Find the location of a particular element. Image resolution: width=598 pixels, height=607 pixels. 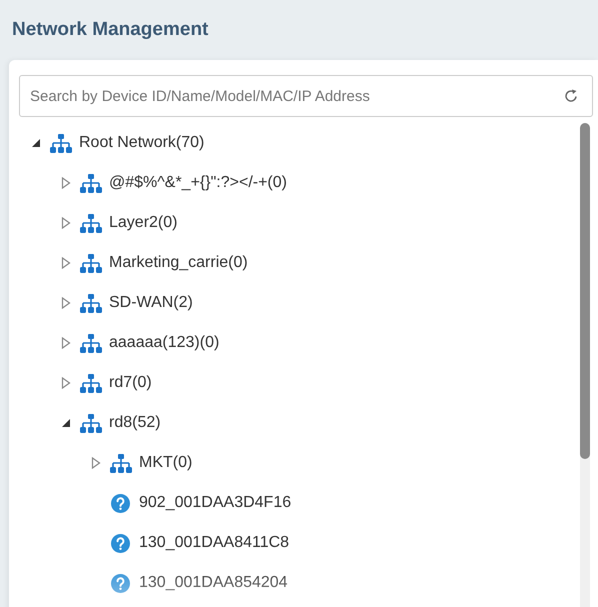

device-label: 902_001DAA3D4F16 is located at coordinates (215, 503).